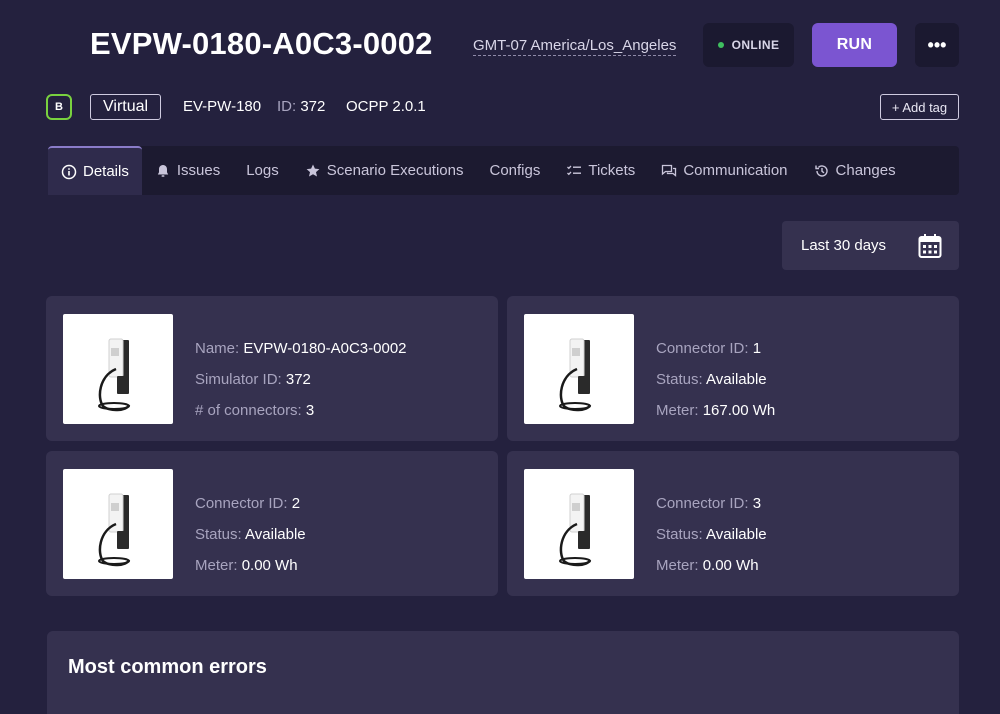 Image resolution: width=1000 pixels, height=714 pixels. Describe the element at coordinates (313, 106) in the screenshot. I see `id-value: 372` at that location.